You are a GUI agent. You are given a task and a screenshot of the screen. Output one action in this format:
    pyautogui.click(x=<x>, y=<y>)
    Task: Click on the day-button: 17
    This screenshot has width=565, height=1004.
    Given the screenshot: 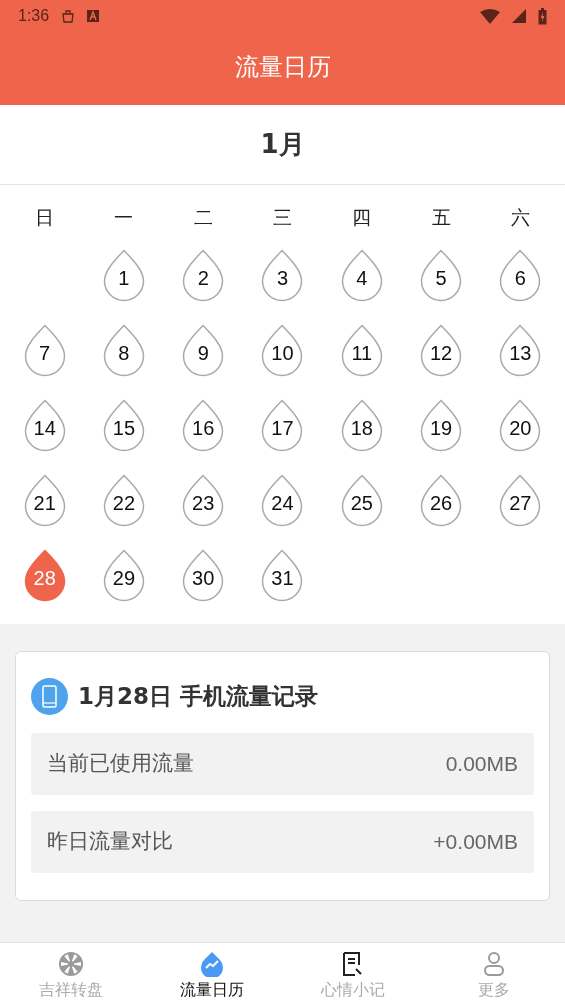 What is the action you would take?
    pyautogui.click(x=282, y=425)
    